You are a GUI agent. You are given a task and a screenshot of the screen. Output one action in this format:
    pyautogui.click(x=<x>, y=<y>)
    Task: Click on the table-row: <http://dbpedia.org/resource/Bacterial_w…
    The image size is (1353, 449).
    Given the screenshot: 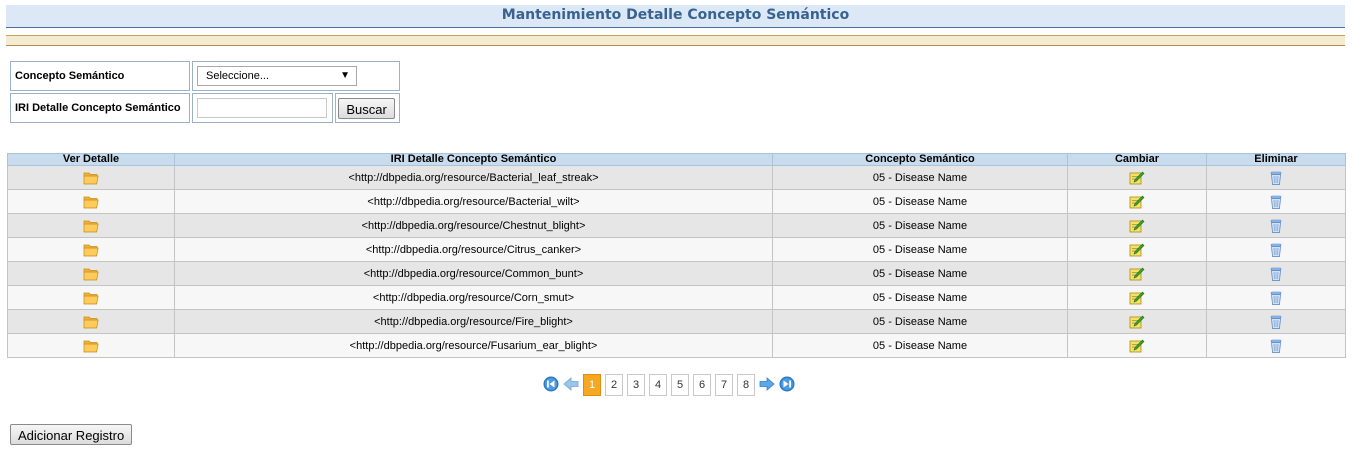 What is the action you would take?
    pyautogui.click(x=676, y=201)
    